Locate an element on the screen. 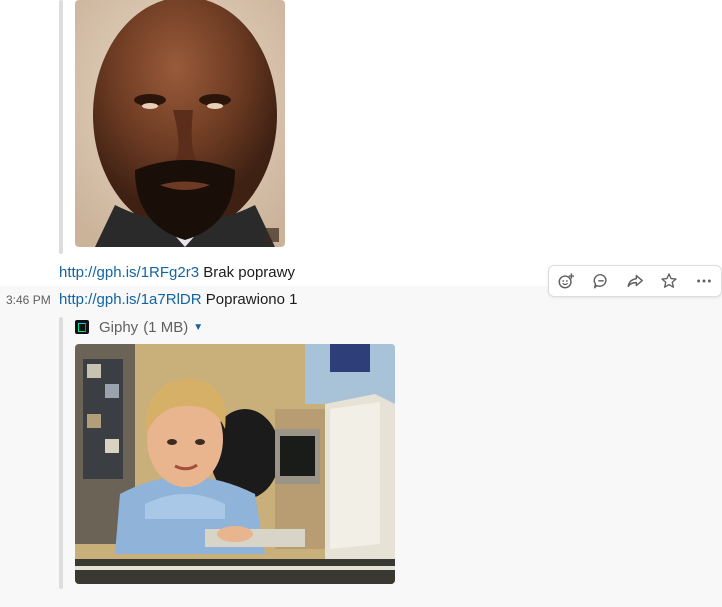 This screenshot has height=607, width=722. reply-in-thread-icon is located at coordinates (600, 281).